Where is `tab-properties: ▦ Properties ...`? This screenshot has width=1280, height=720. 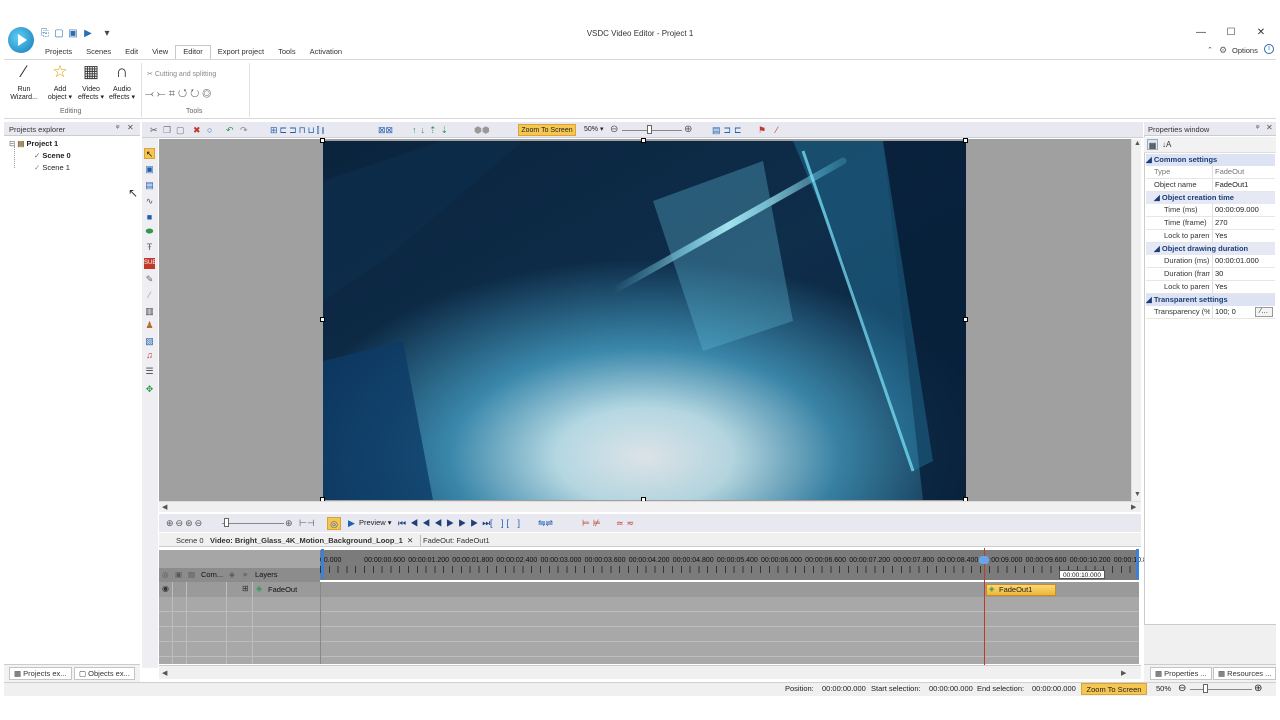
tab-properties: ▦ Properties ... is located at coordinates (1181, 673).